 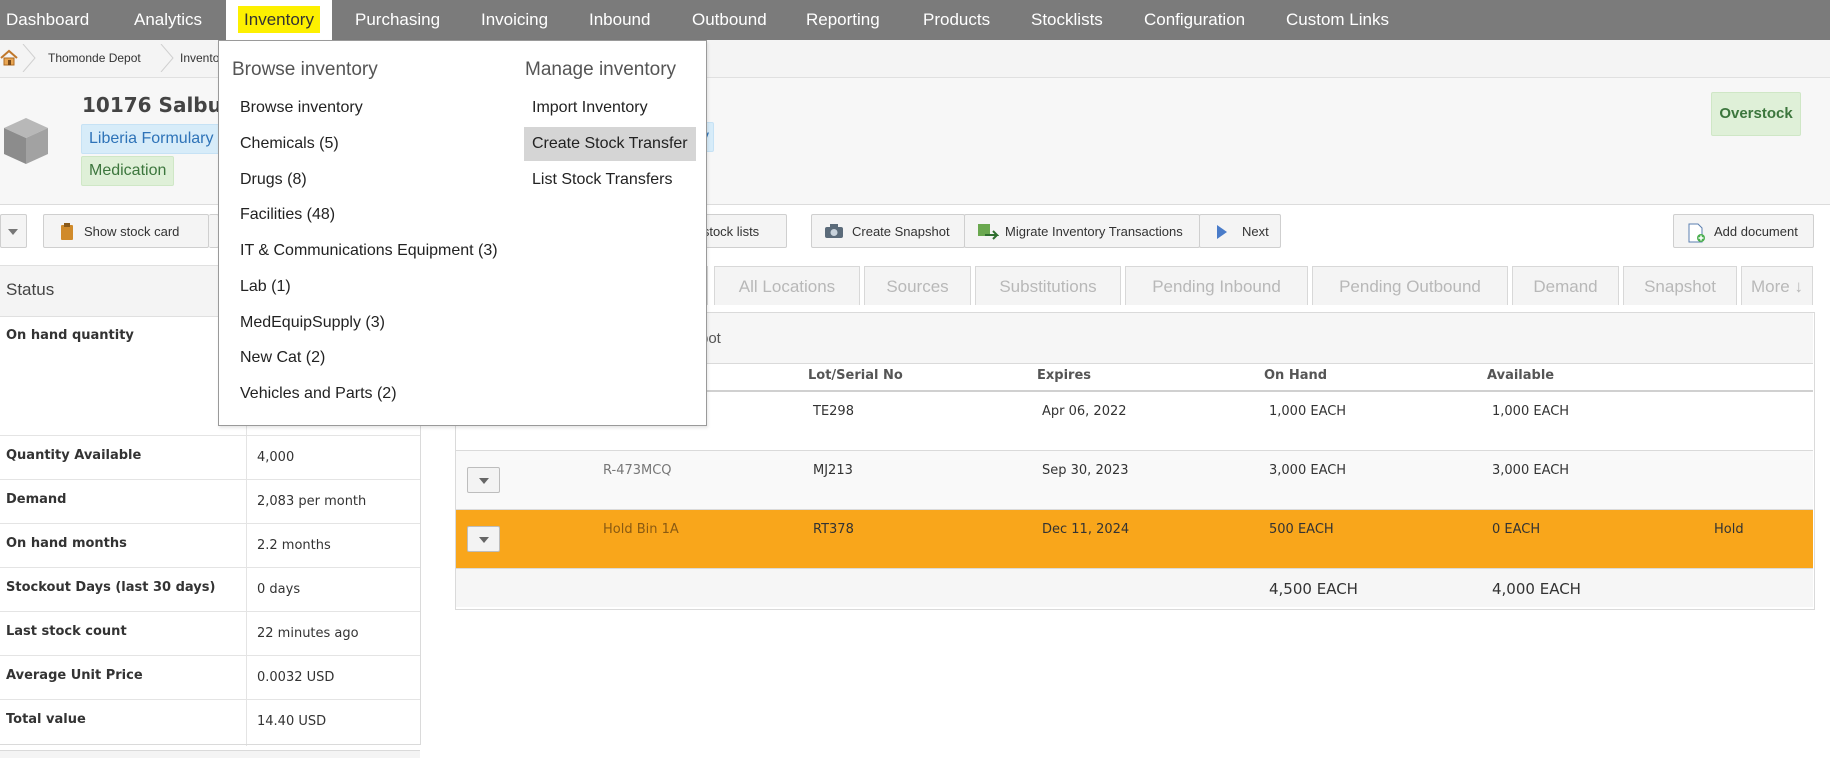 I want to click on nav-configuration: Configuration, so click(x=1194, y=20).